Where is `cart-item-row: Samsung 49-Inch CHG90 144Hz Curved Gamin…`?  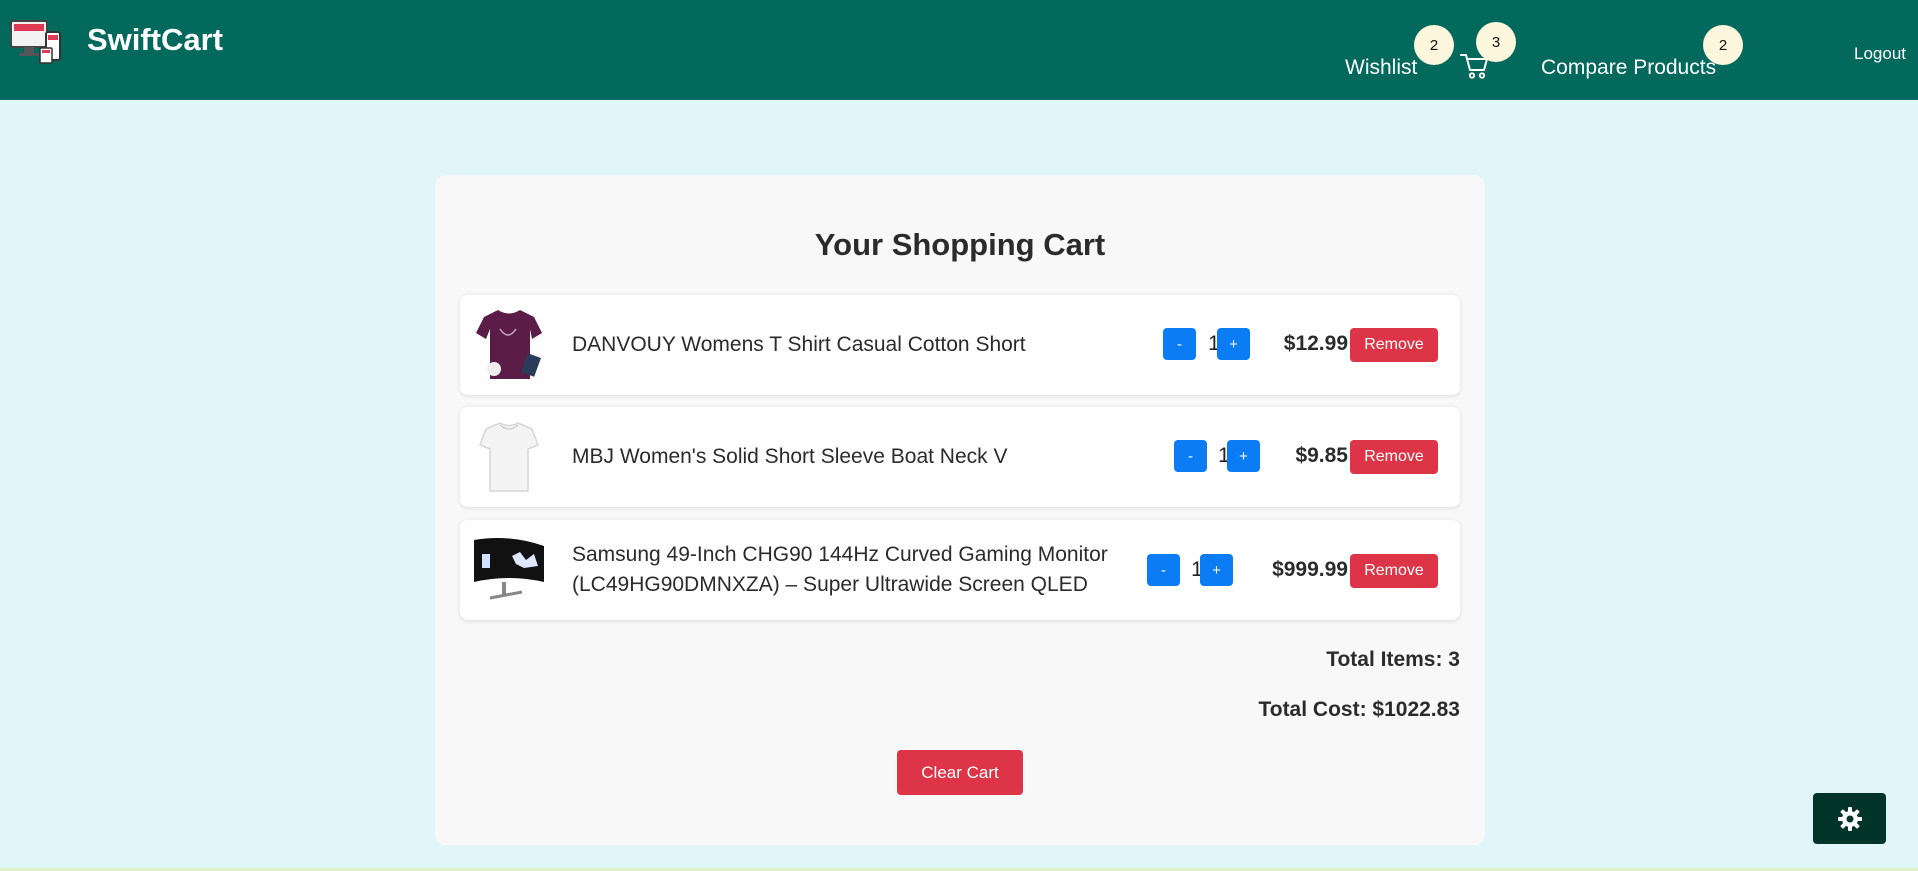 cart-item-row: Samsung 49-Inch CHG90 144Hz Curved Gamin… is located at coordinates (960, 570).